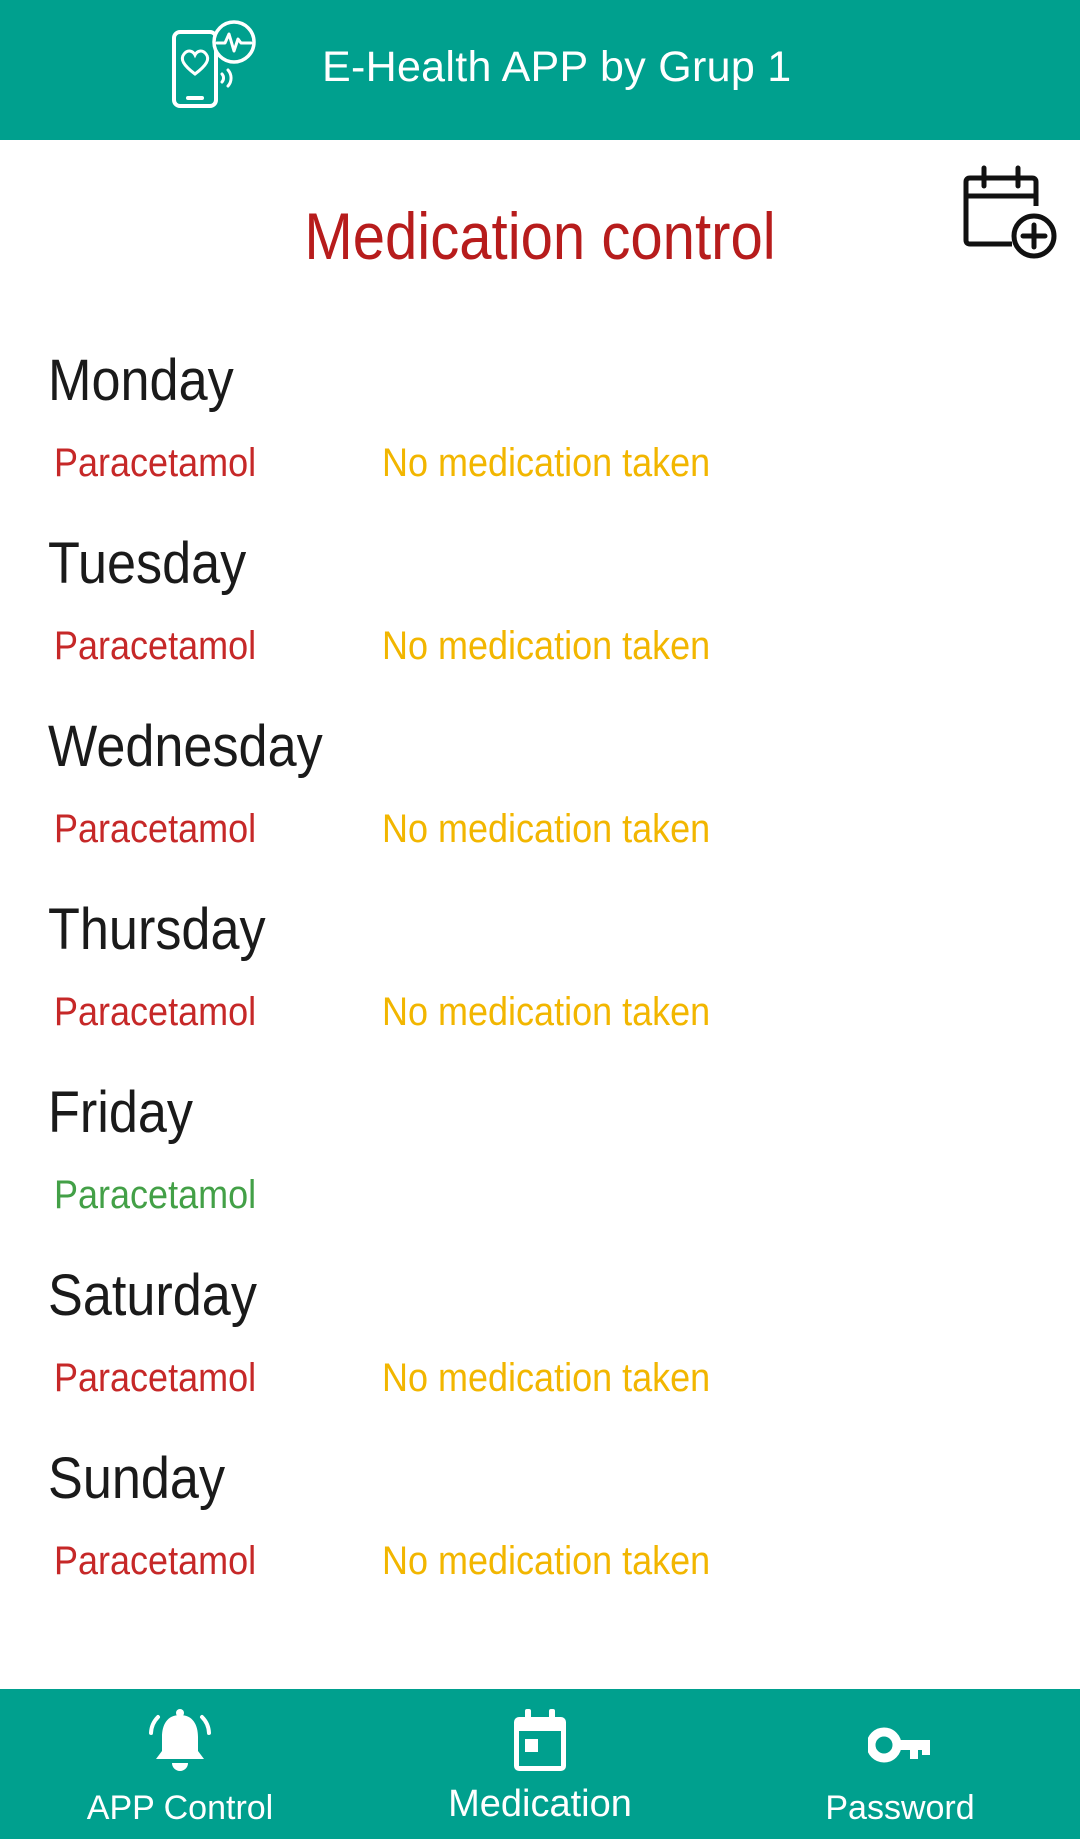 This screenshot has width=1080, height=1839. I want to click on phone-heart-pulse-icon, so click(214, 64).